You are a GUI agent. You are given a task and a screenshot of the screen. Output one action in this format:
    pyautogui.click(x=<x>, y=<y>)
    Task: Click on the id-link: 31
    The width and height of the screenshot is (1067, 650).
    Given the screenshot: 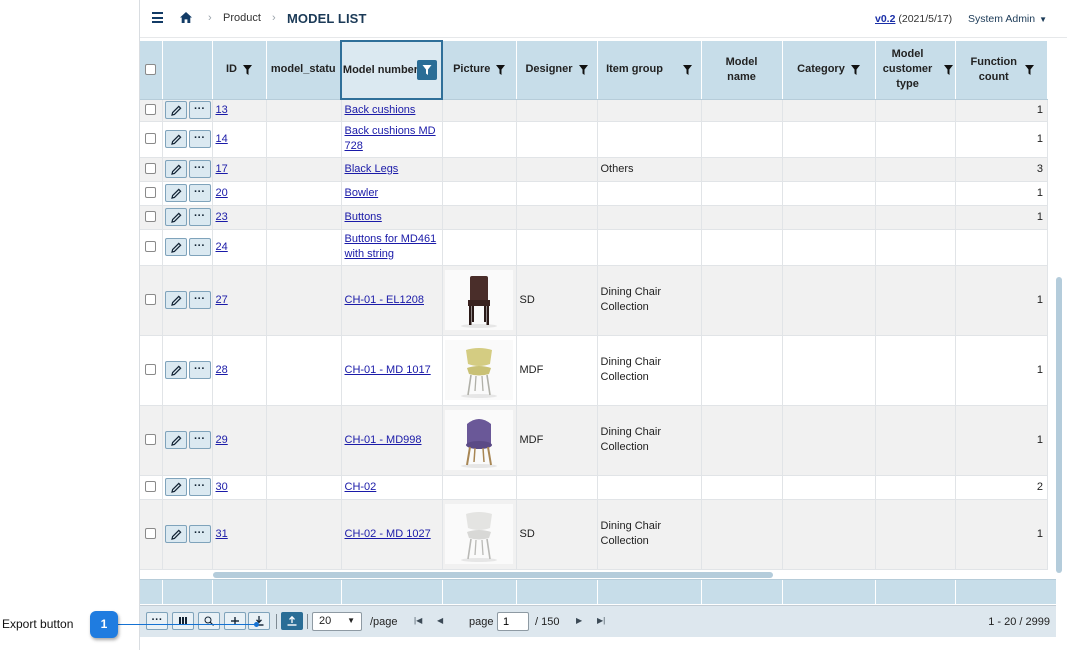 What is the action you would take?
    pyautogui.click(x=222, y=534)
    